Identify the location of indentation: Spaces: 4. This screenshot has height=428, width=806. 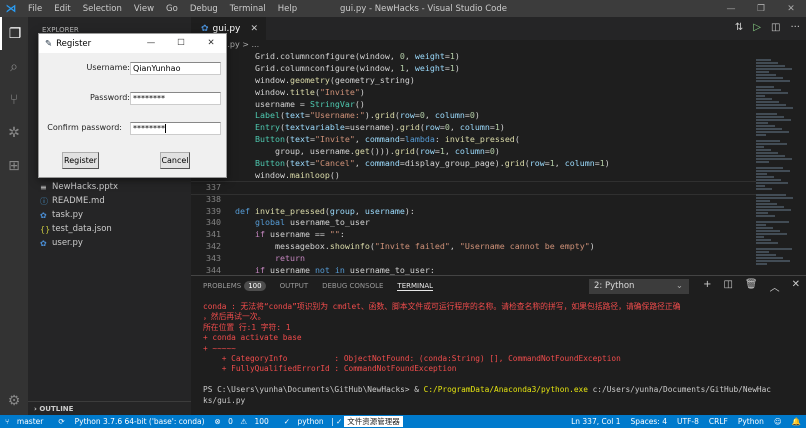
(649, 421).